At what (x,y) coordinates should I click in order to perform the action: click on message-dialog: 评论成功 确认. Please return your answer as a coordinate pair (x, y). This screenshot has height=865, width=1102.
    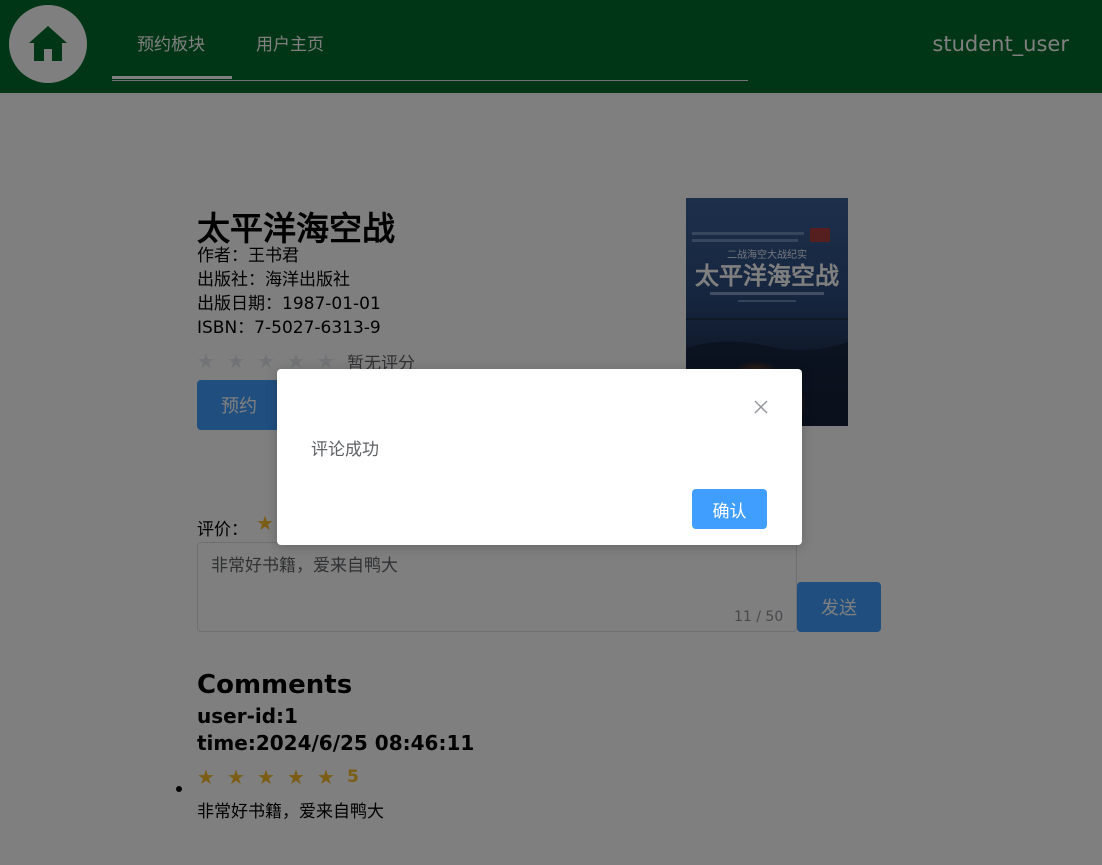
    Looking at the image, I should click on (539, 457).